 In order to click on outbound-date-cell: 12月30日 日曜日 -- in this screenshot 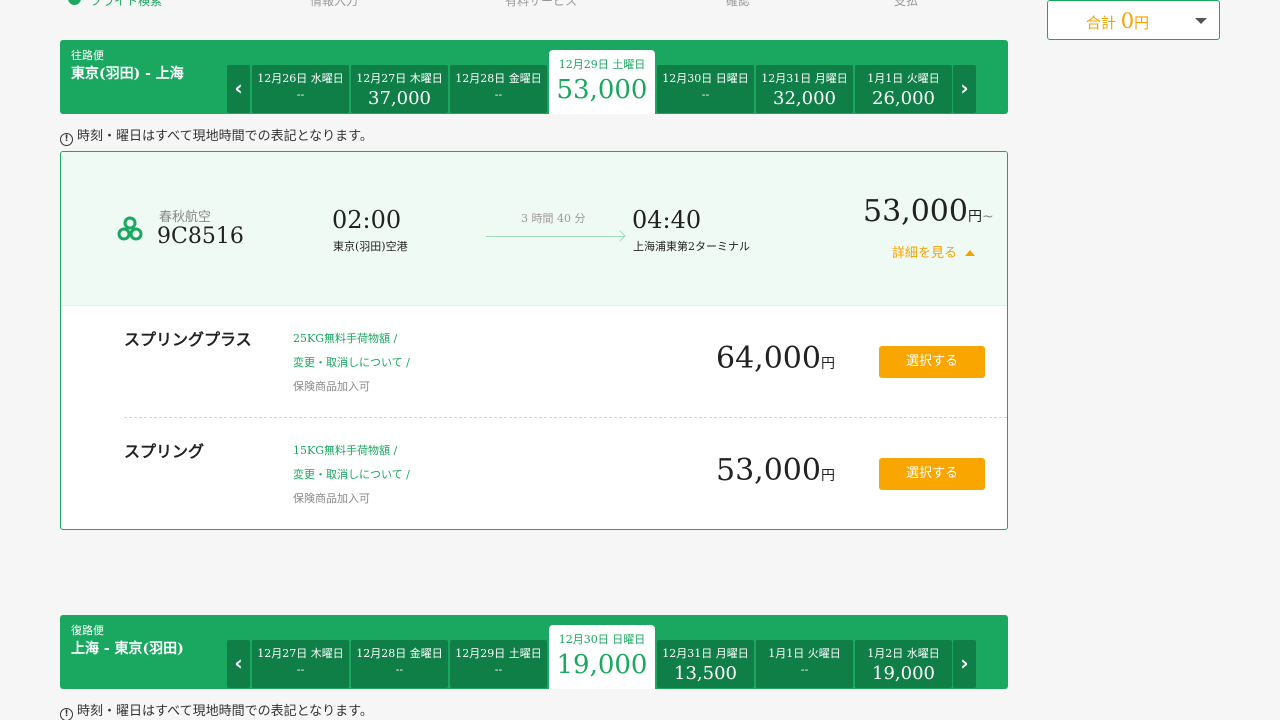, I will do `click(705, 89)`.